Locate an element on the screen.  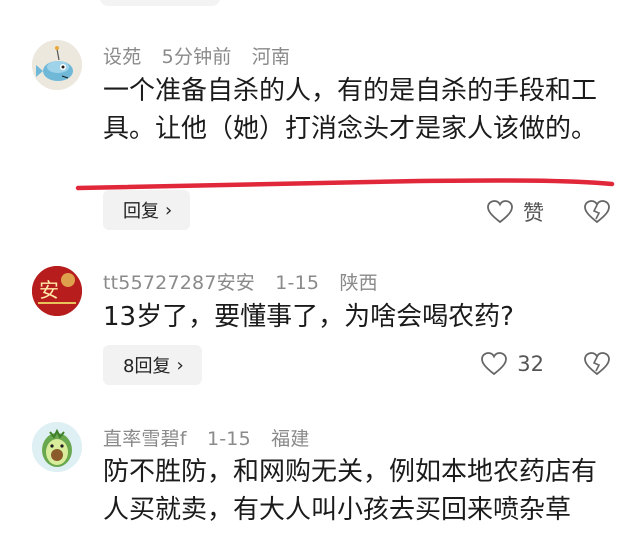
reply-button: 8回复 › is located at coordinates (152, 365).